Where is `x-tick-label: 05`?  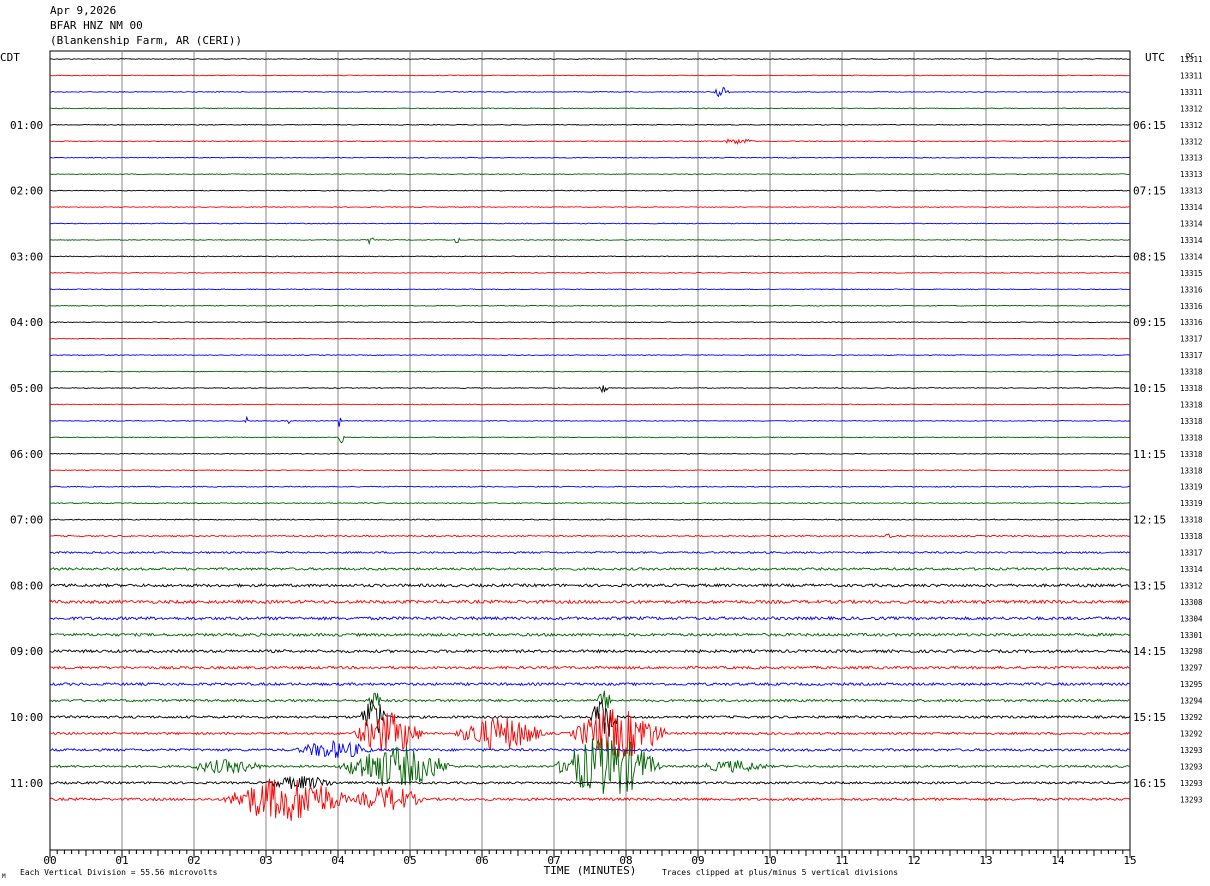
x-tick-label: 05 is located at coordinates (409, 860).